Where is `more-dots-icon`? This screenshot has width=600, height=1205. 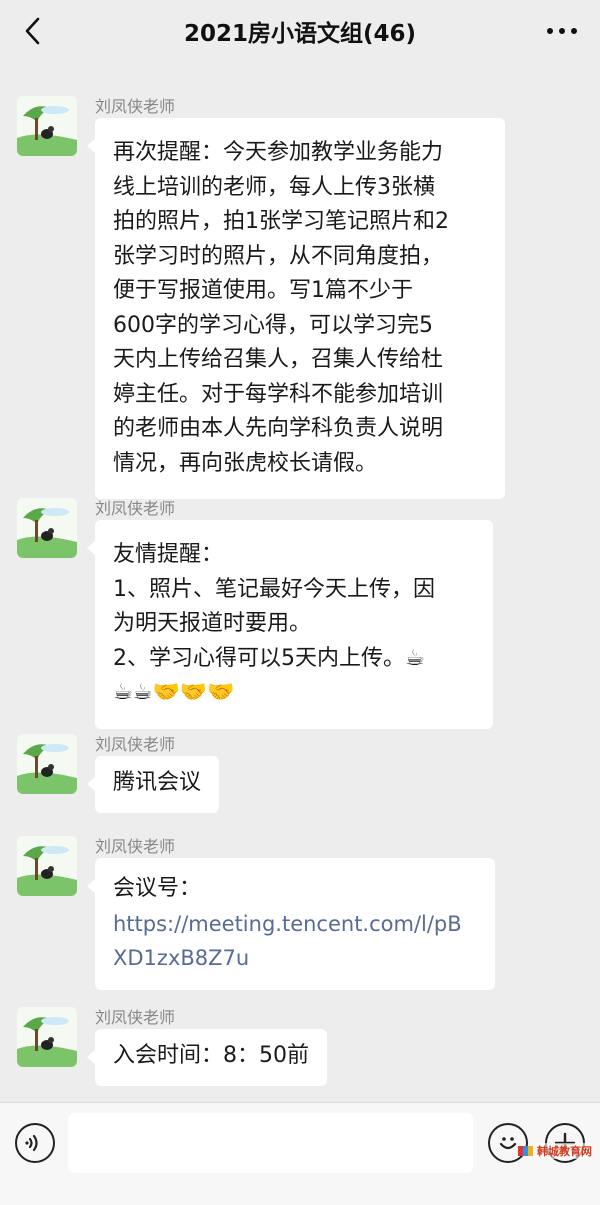 more-dots-icon is located at coordinates (562, 31).